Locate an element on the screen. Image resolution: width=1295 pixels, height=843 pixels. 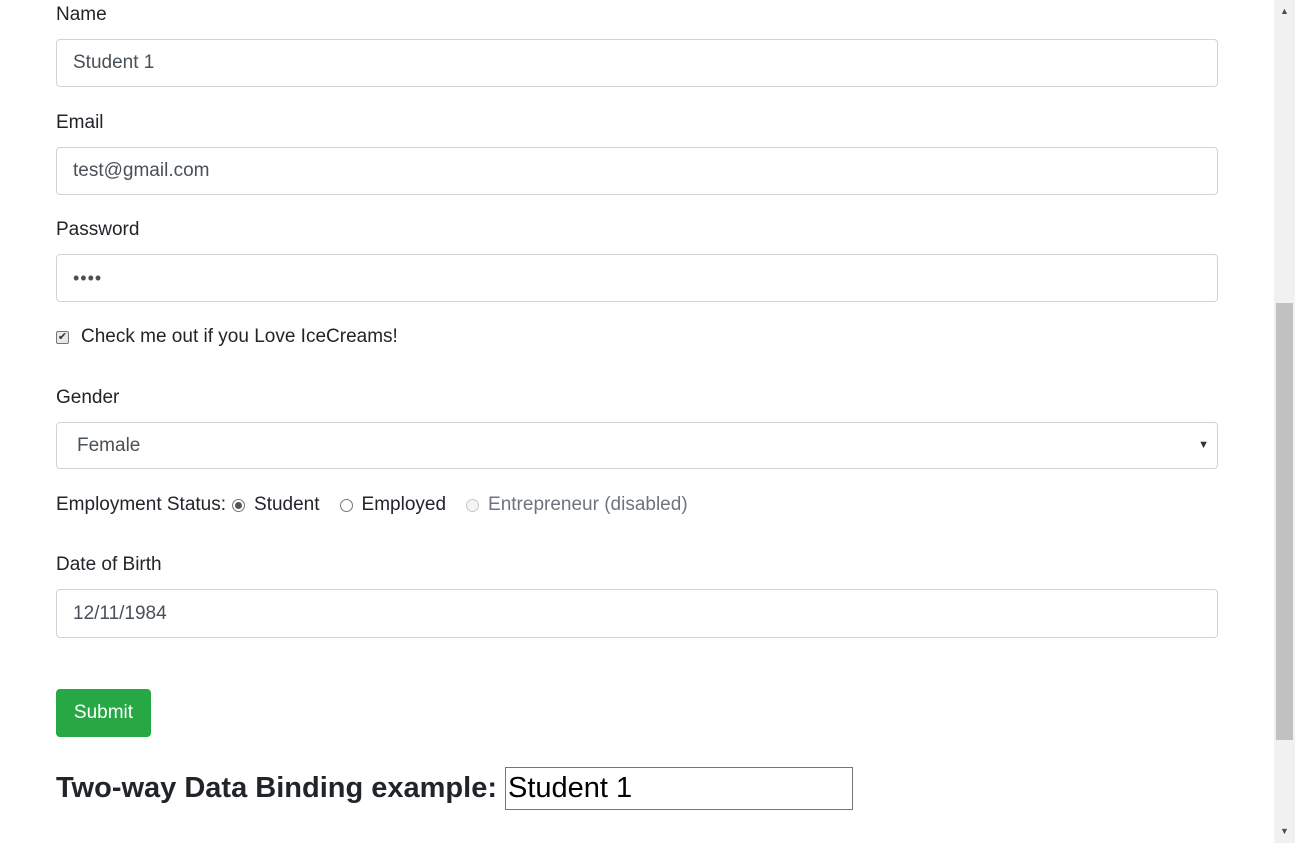
radio-employed is located at coordinates (346, 505).